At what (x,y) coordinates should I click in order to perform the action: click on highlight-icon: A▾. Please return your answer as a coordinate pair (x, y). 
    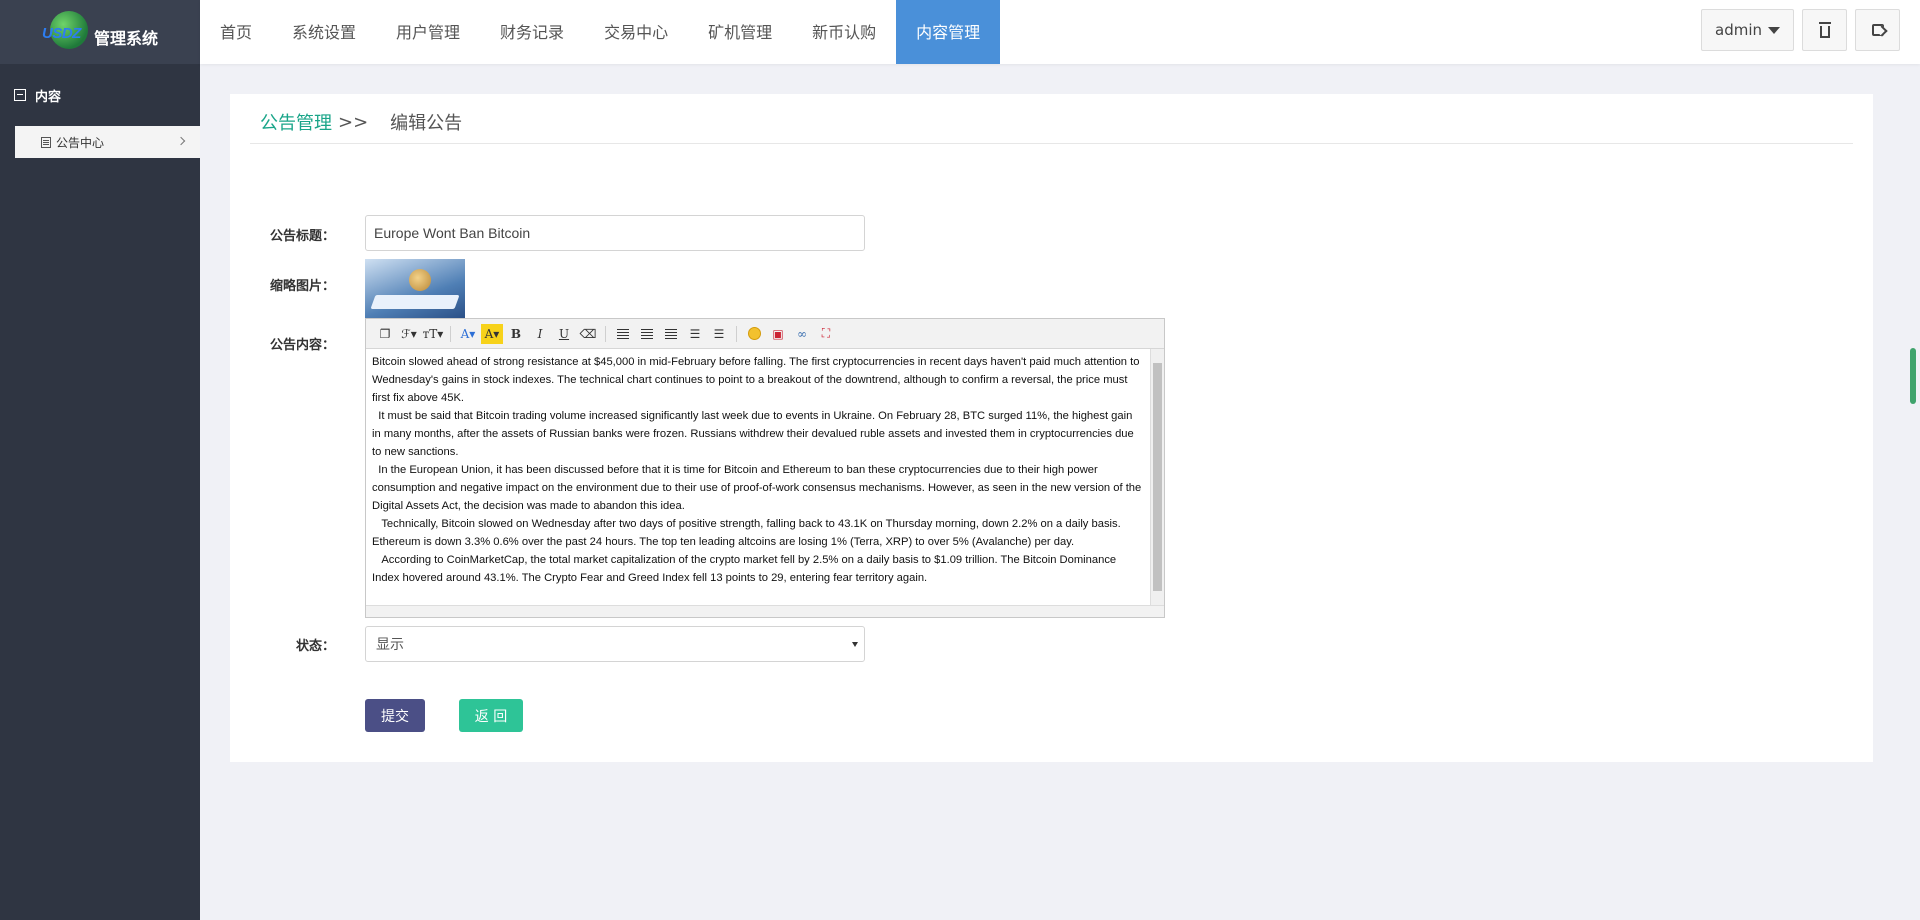
    Looking at the image, I should click on (492, 333).